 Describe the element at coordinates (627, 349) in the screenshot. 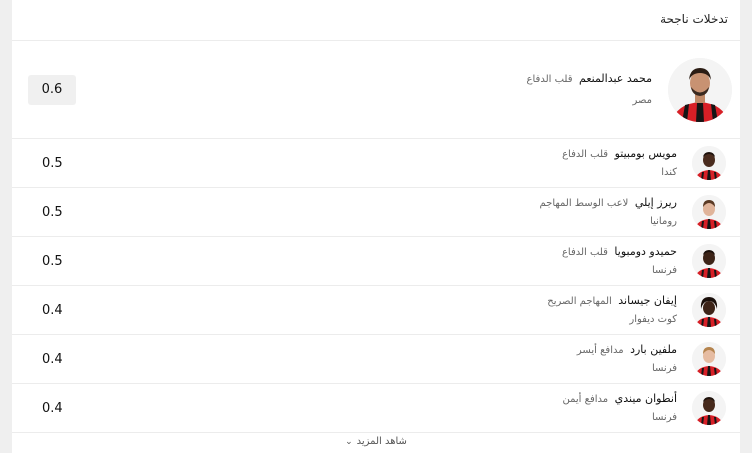

I see `player-name-line: ملفين بارد مدافع أيسر` at that location.